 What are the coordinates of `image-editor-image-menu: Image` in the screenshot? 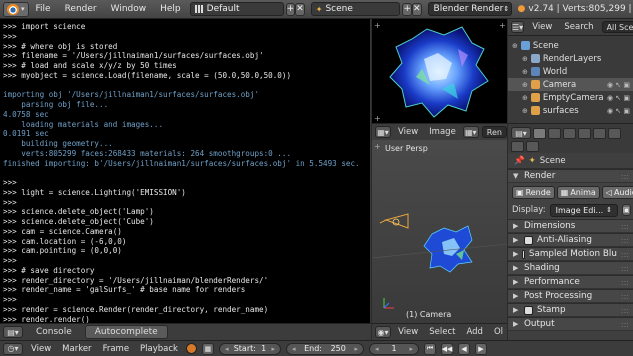 It's located at (442, 132).